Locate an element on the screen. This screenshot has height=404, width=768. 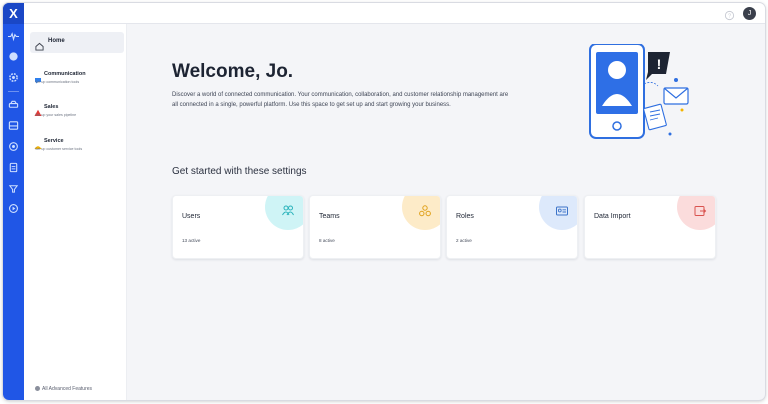
nav-communication-title: Communication is located at coordinates (65, 74).